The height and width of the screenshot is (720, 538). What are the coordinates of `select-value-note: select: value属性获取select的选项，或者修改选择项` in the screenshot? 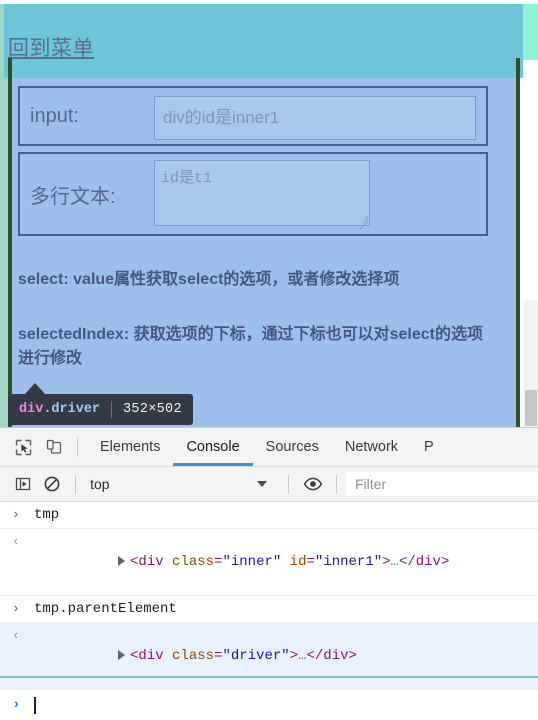 It's located at (209, 279).